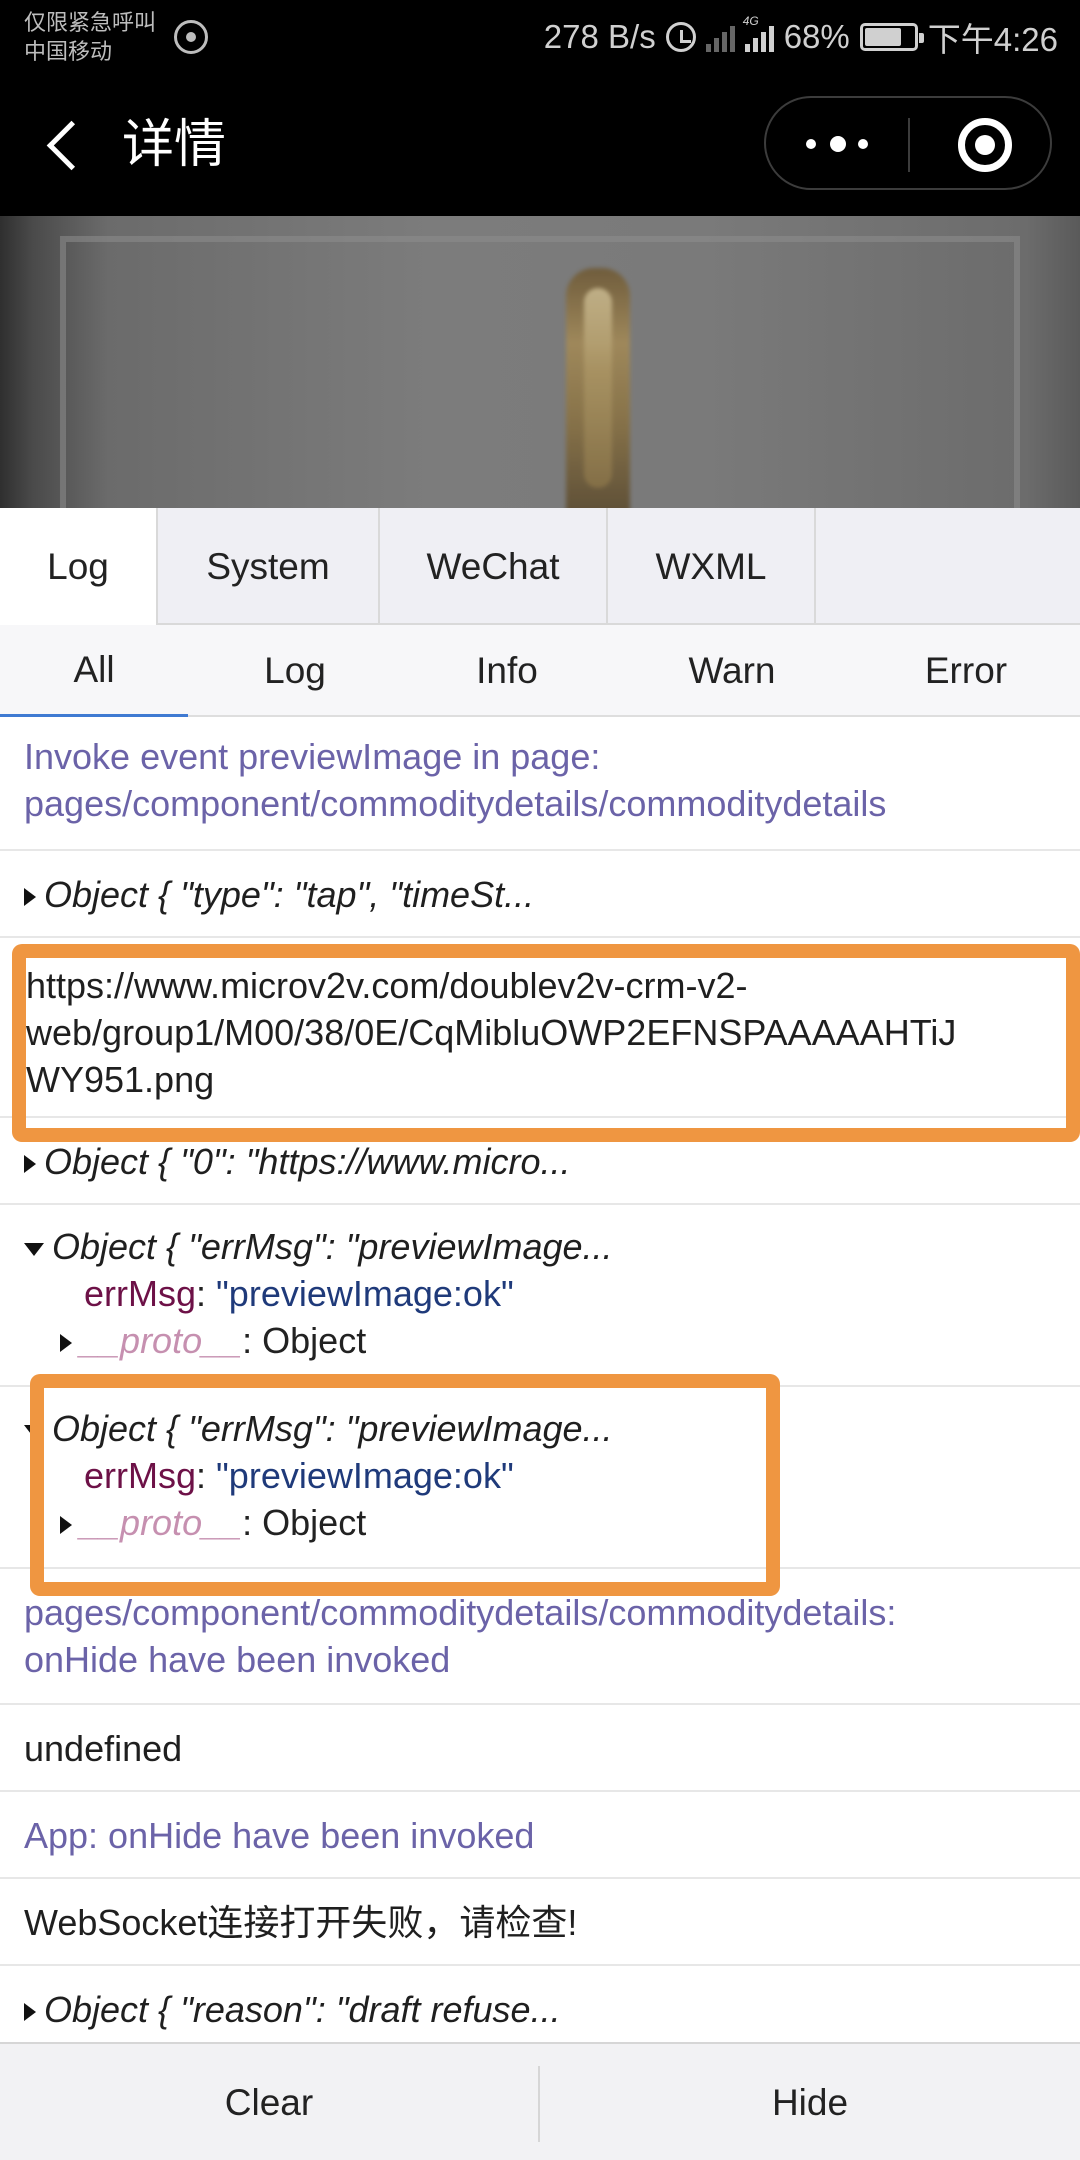  Describe the element at coordinates (140, 1293) in the screenshot. I see `property-key: errMsg` at that location.